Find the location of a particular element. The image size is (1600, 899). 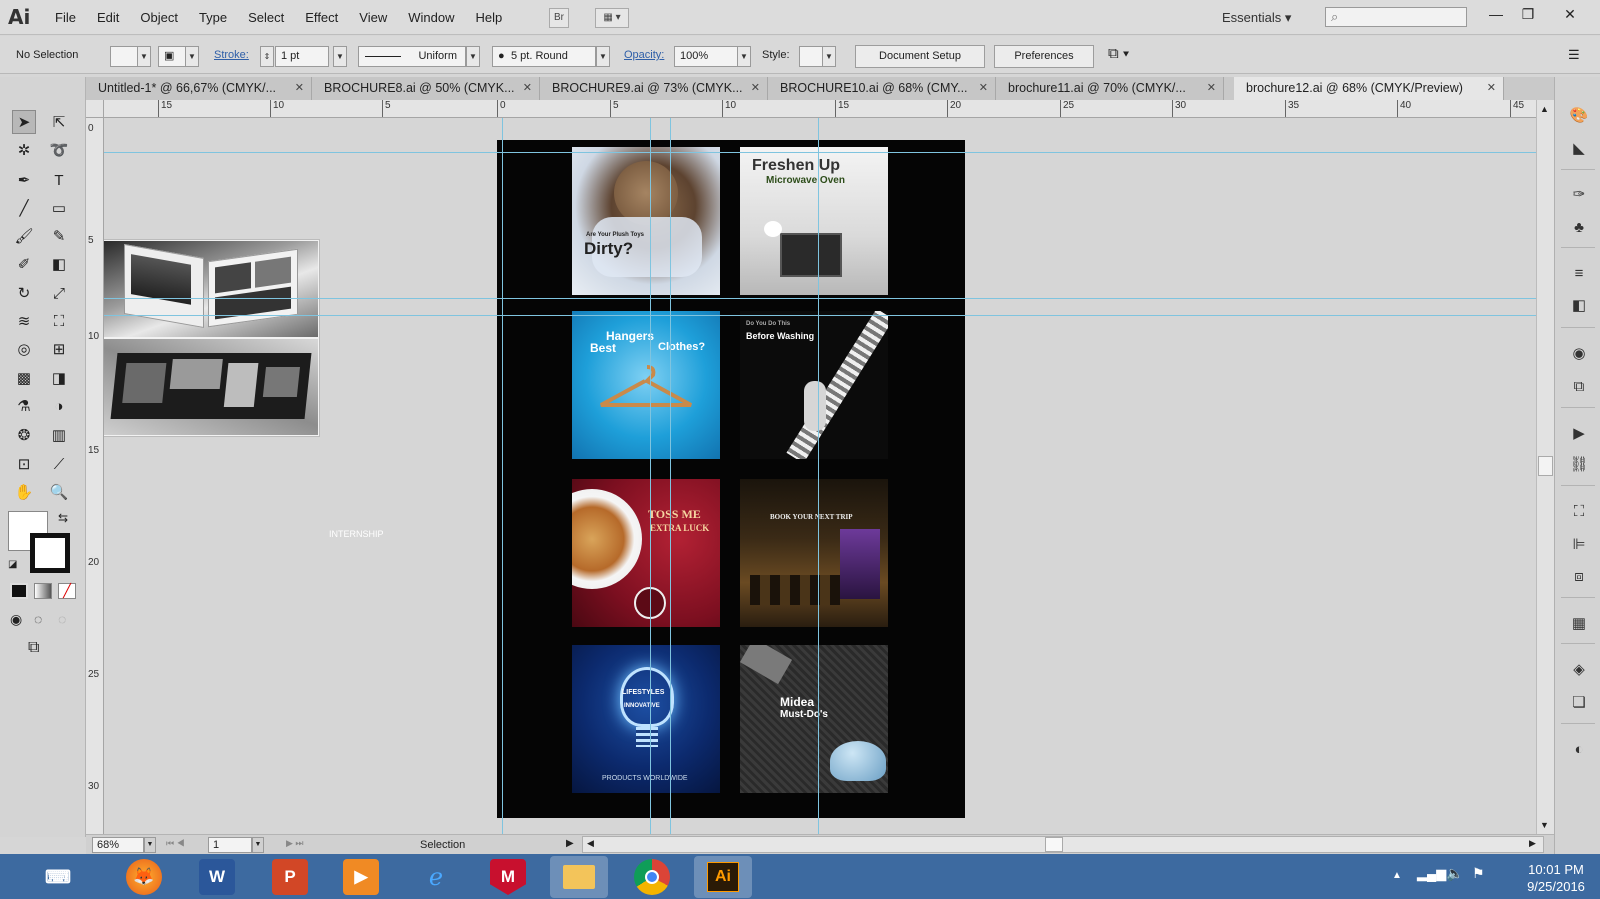

stroke-weight-dropdown: ▼ is located at coordinates (340, 56).